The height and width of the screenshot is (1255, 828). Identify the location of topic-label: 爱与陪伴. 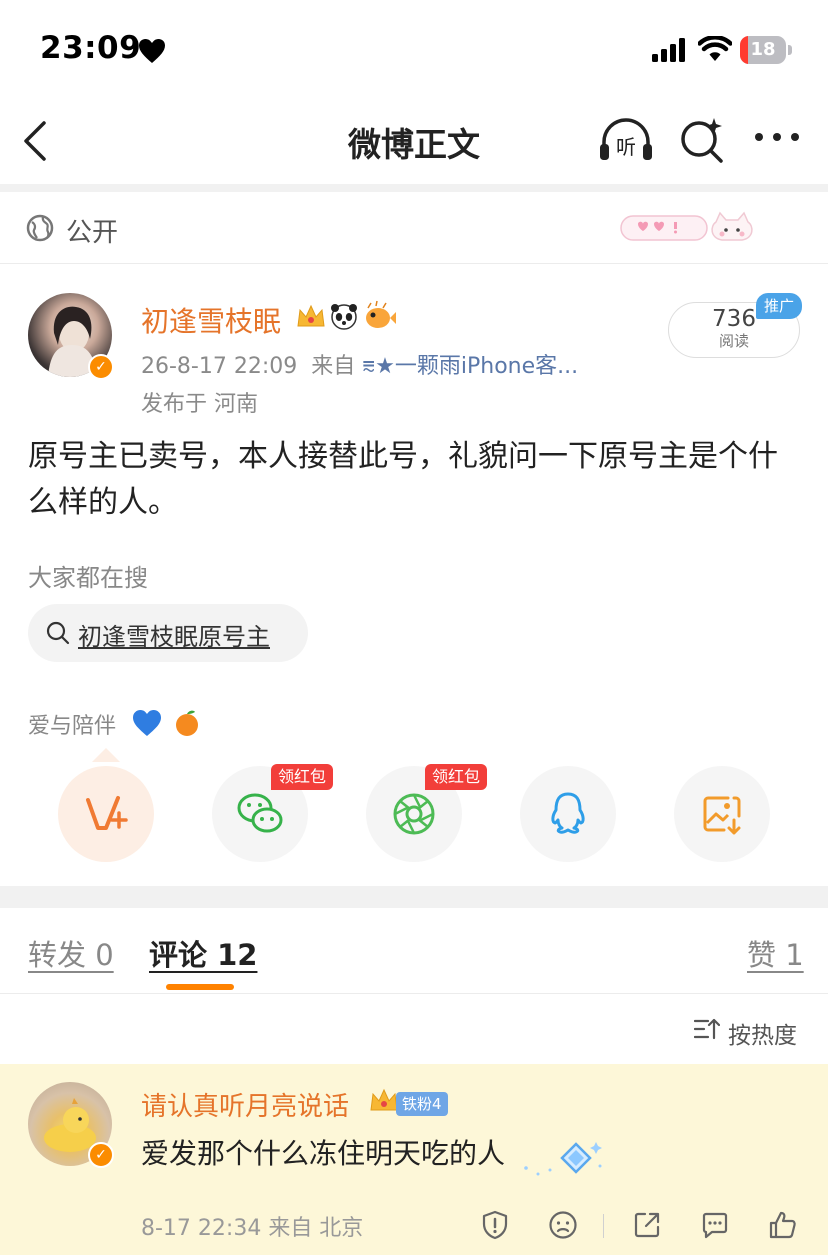
(72, 724).